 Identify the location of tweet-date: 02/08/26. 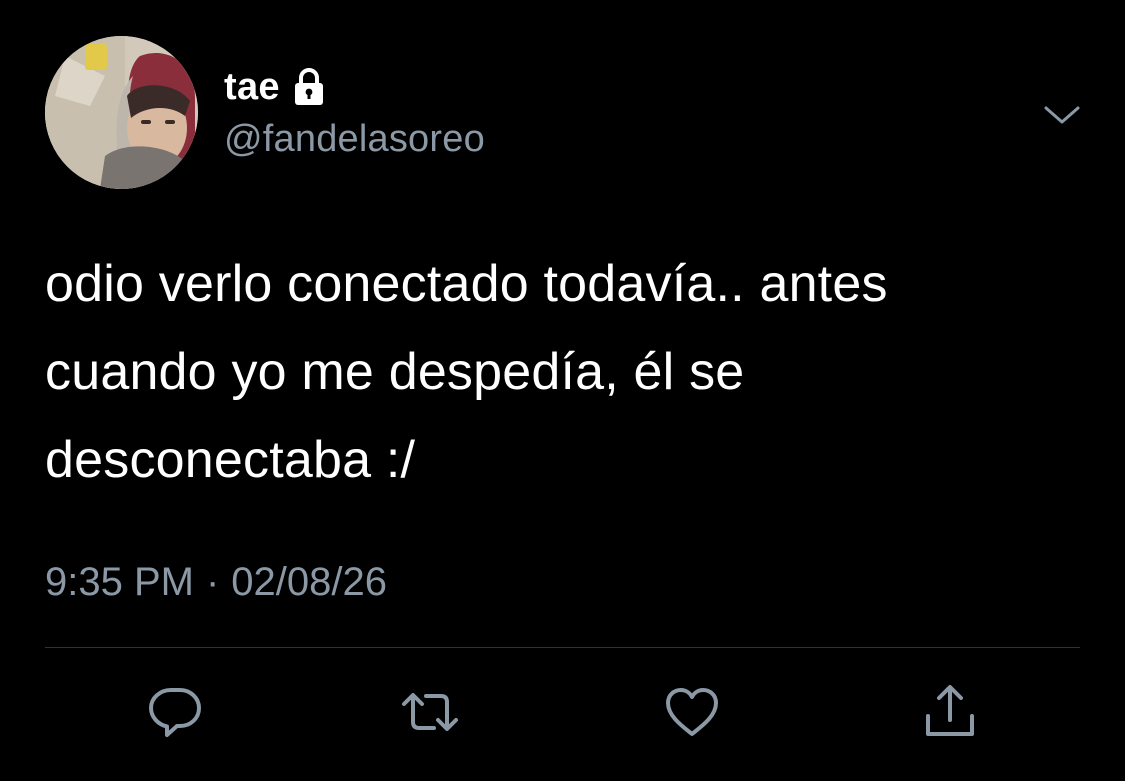
(309, 582).